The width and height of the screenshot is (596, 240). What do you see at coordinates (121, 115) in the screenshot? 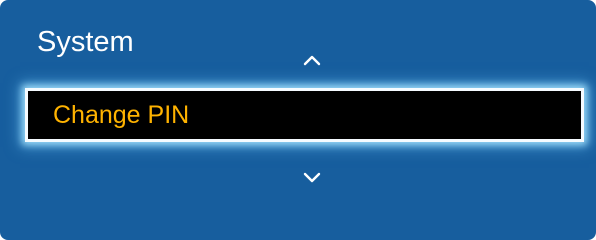
I see `menu-item-label: Change PIN` at bounding box center [121, 115].